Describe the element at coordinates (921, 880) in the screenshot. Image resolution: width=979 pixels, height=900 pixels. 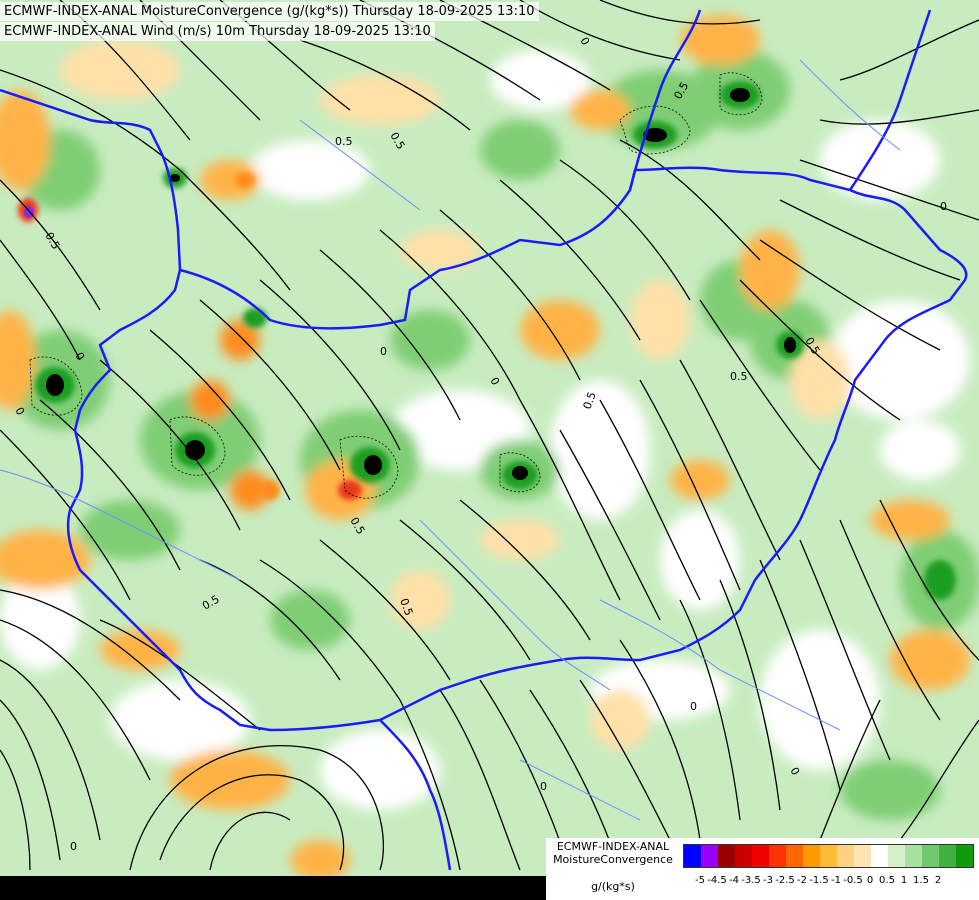
I see `legend-tick-label: 1.5` at that location.